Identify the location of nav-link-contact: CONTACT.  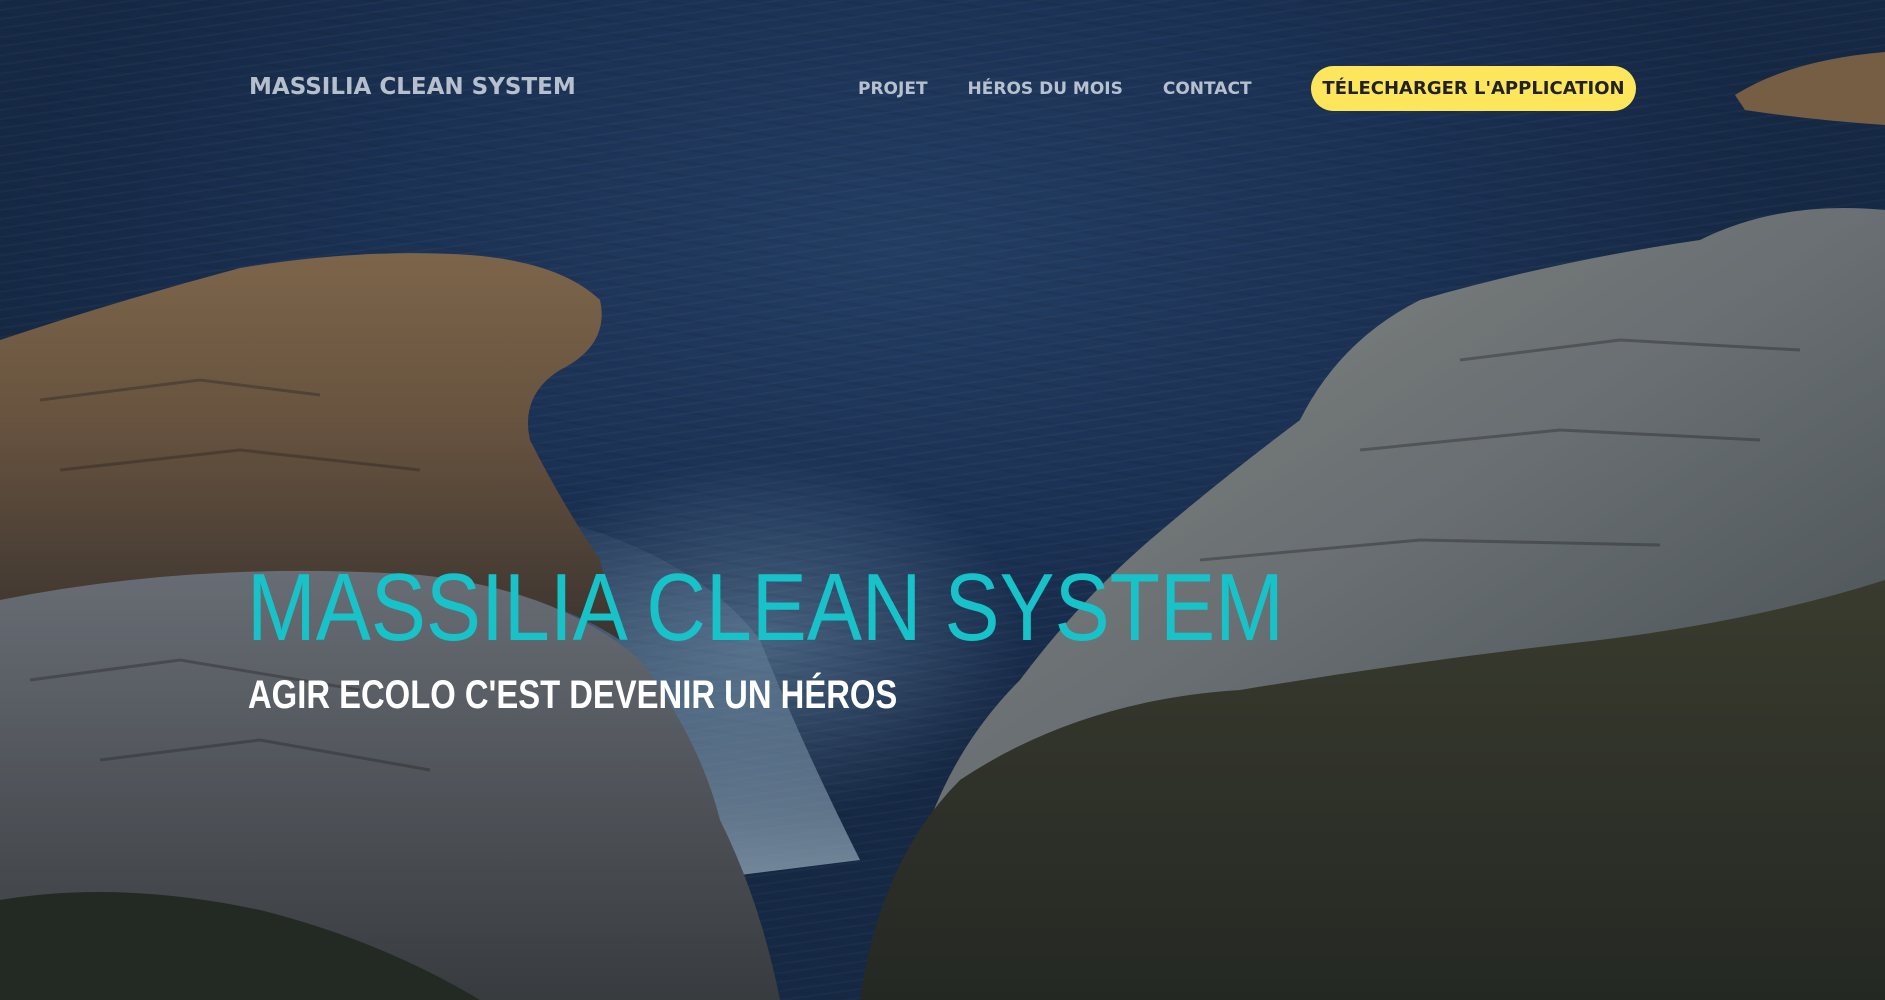
(1207, 89).